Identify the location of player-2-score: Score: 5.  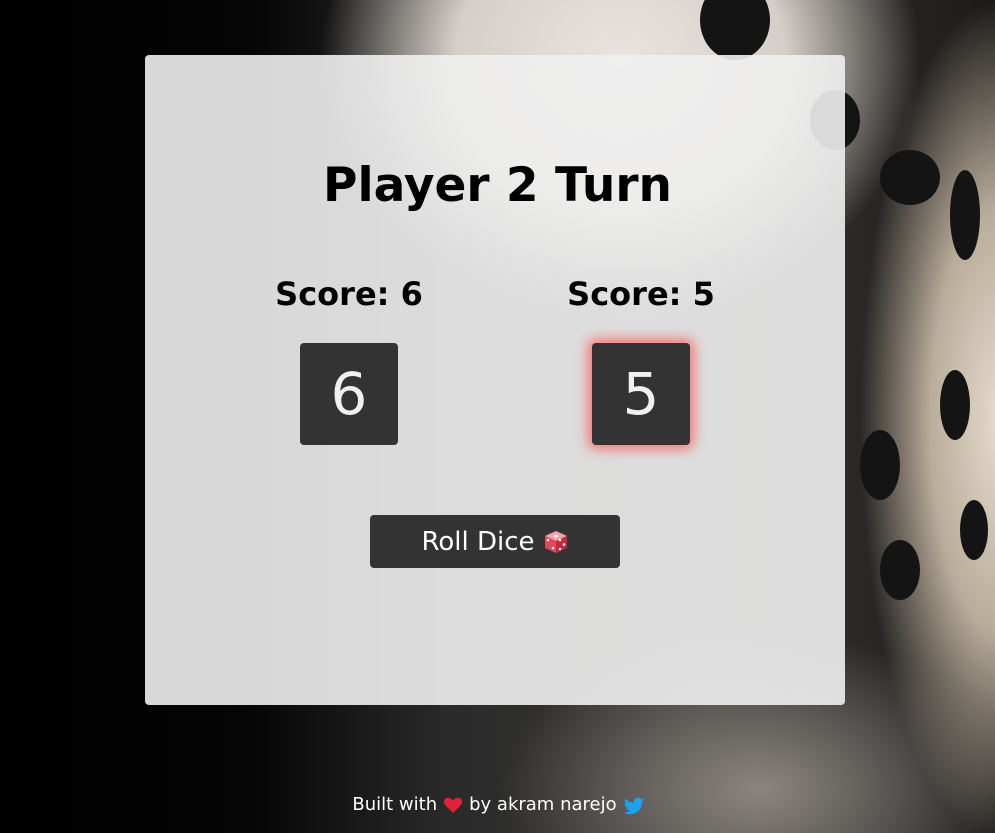
(641, 294).